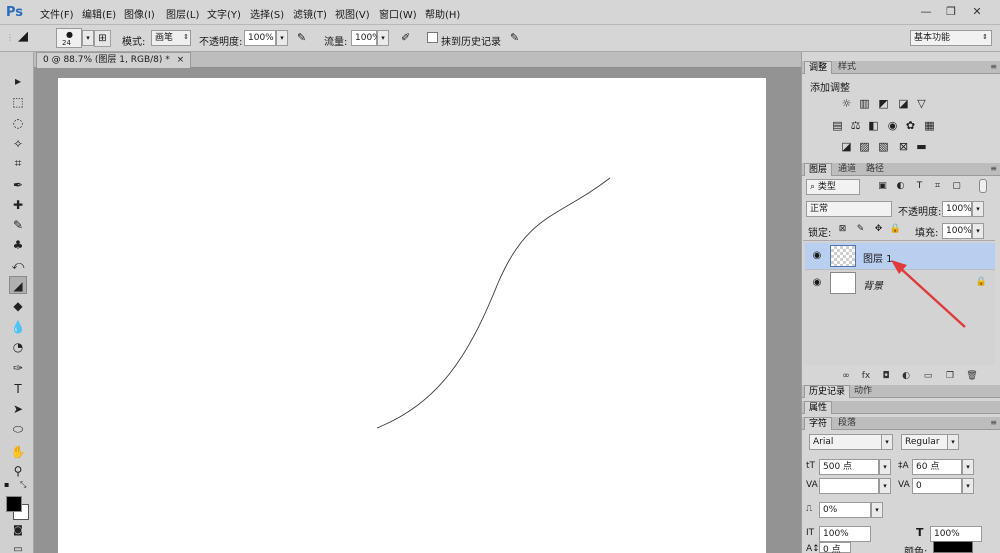 The image size is (1000, 553). I want to click on healing-brush-tool-icon: ✚, so click(18, 205).